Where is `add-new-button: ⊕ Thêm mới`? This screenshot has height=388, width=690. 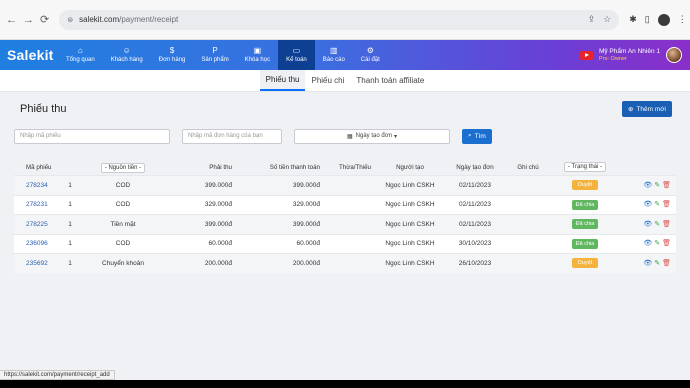
add-new-button: ⊕ Thêm mới is located at coordinates (647, 109).